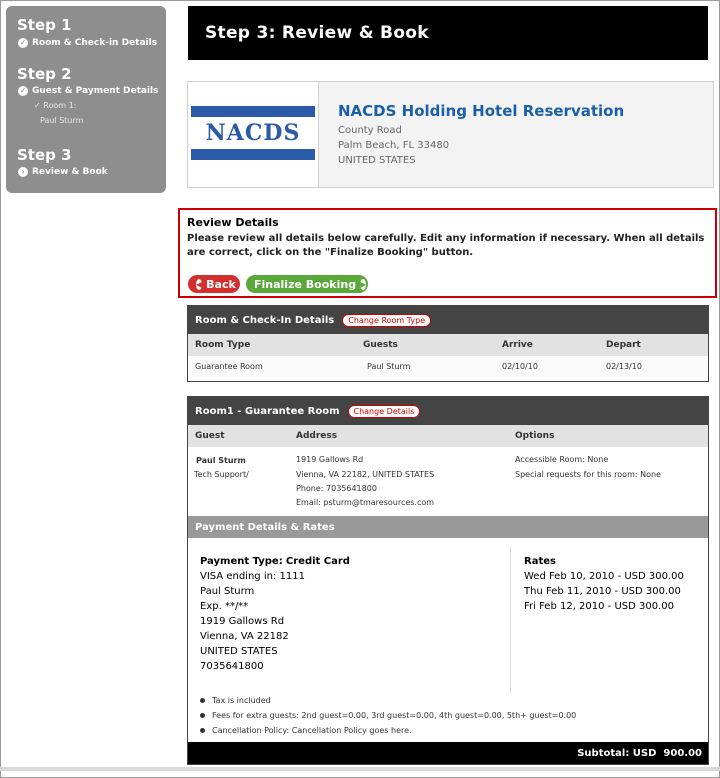 This screenshot has height=778, width=720. What do you see at coordinates (223, 345) in the screenshot?
I see `col-room-type: Room Type` at bounding box center [223, 345].